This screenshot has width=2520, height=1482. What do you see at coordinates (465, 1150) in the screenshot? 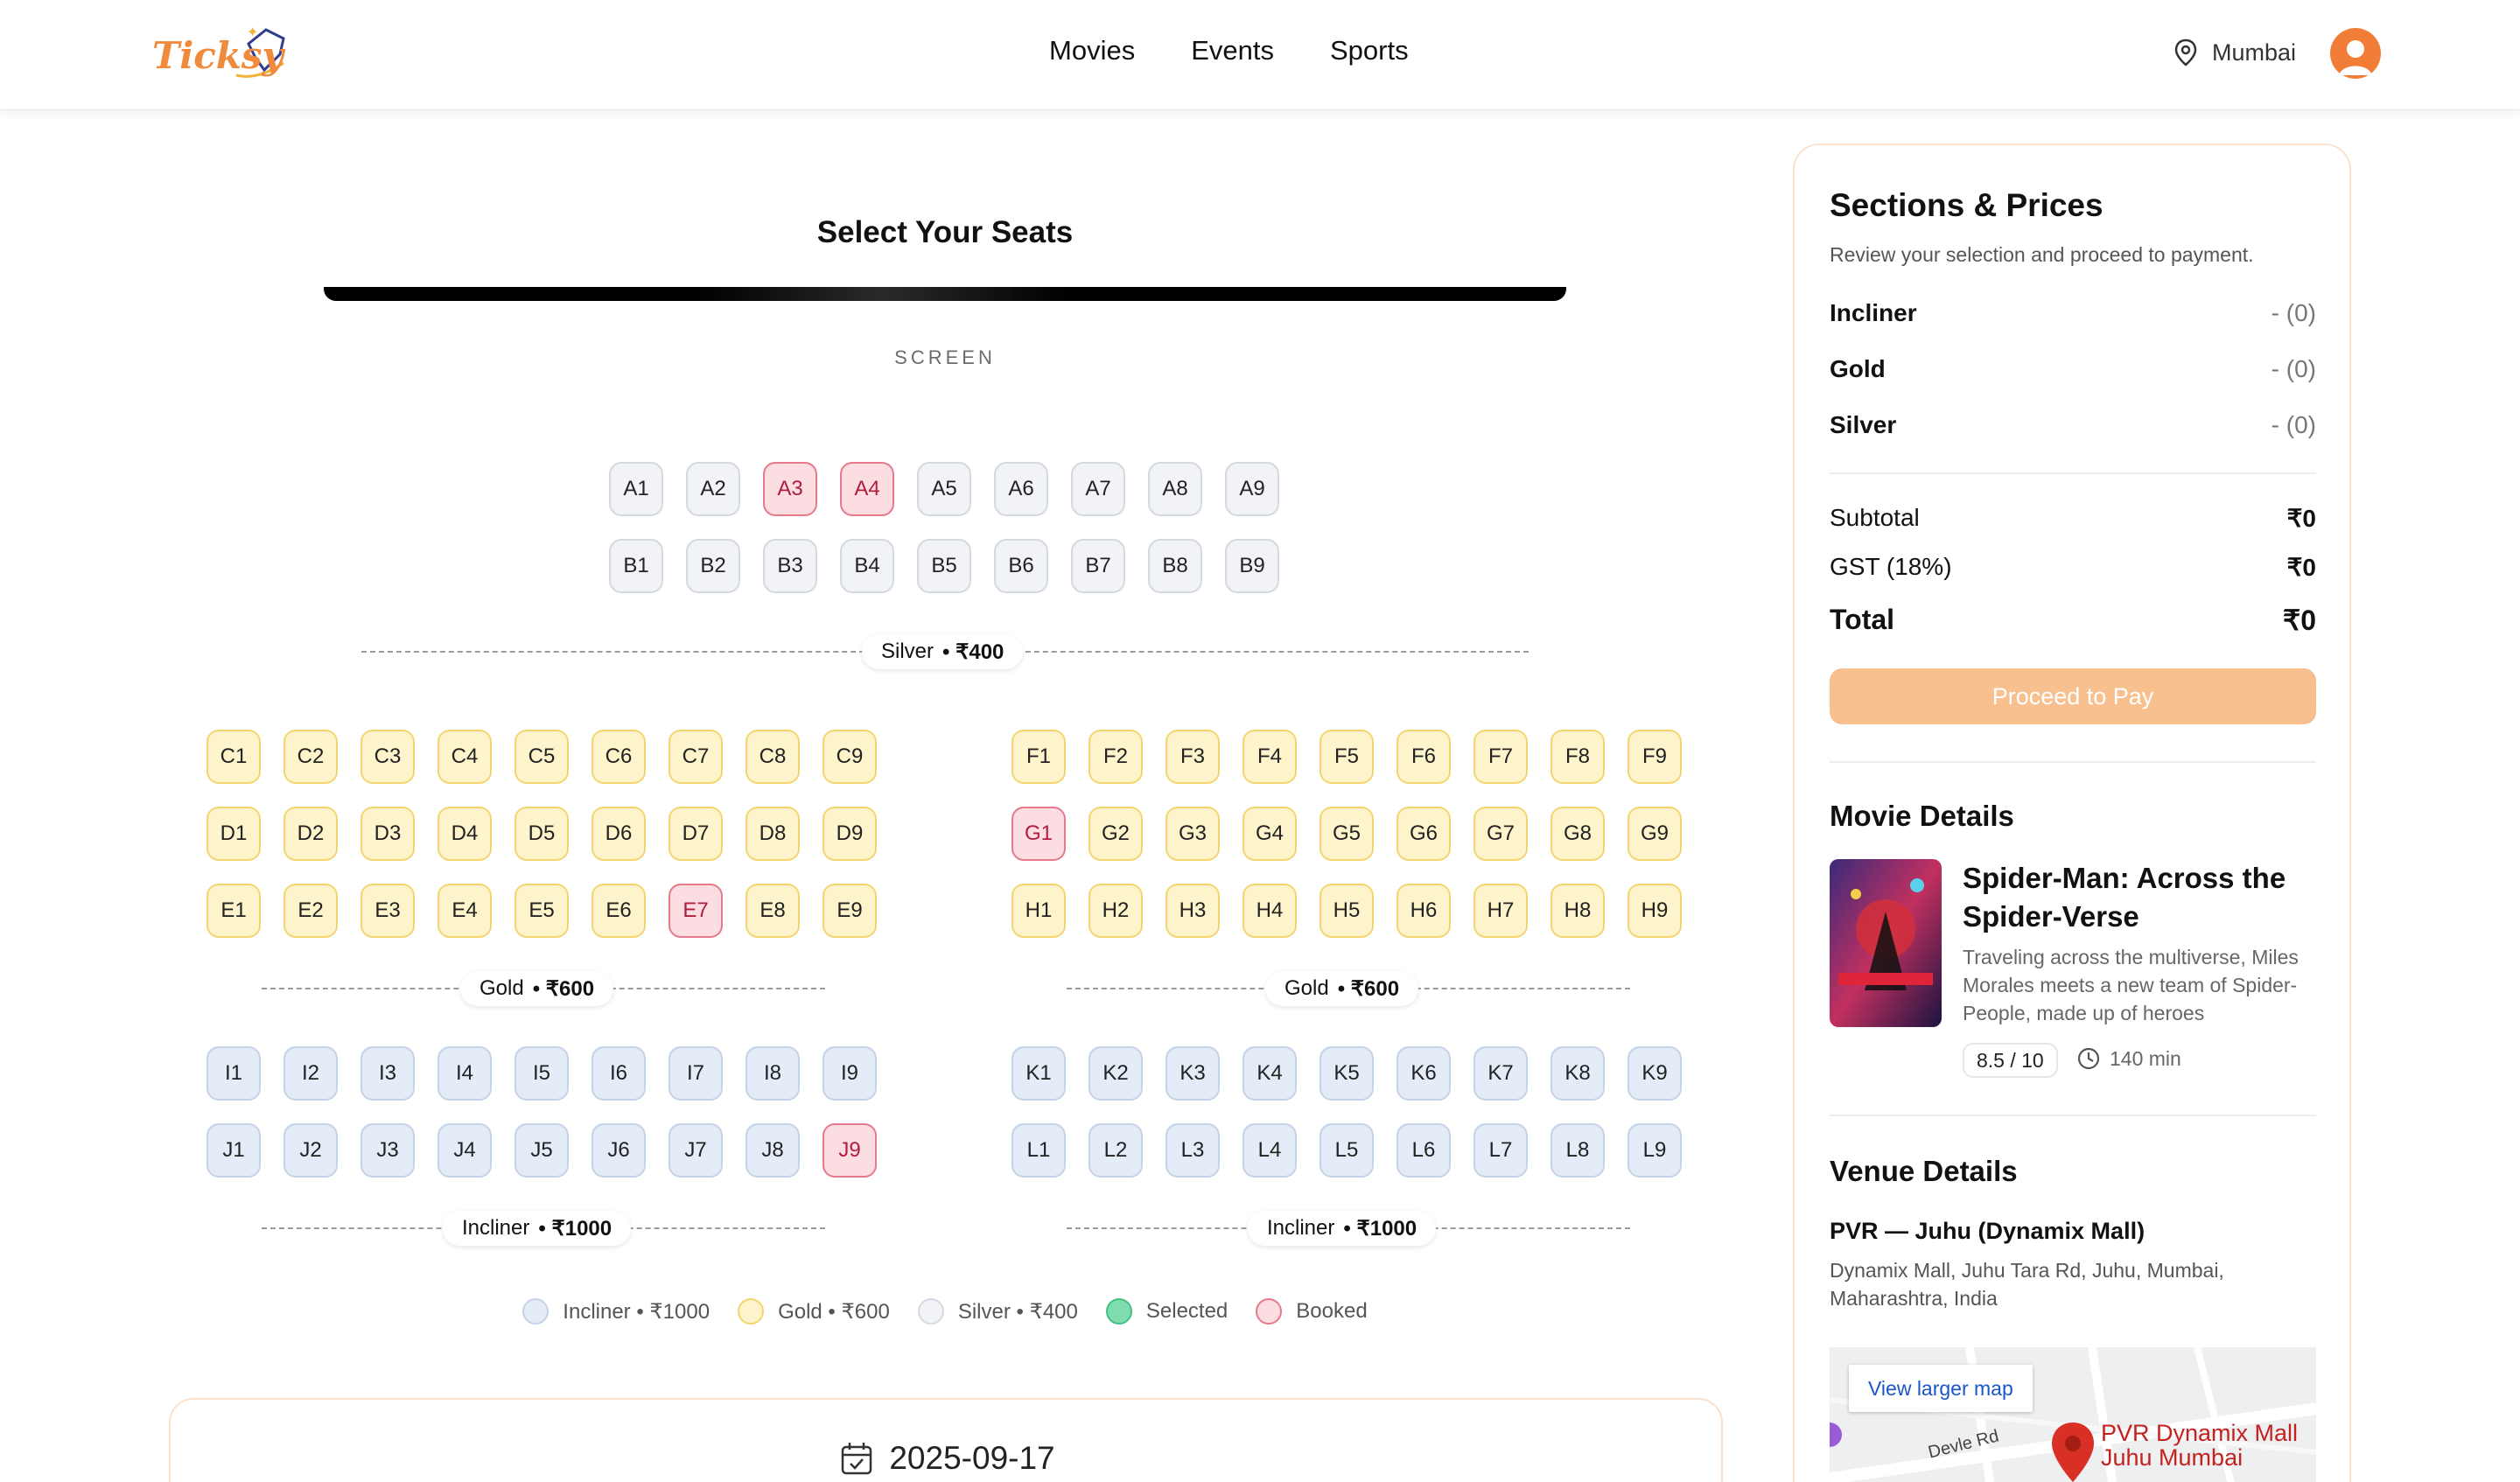
I see `seat-J4: J4` at bounding box center [465, 1150].